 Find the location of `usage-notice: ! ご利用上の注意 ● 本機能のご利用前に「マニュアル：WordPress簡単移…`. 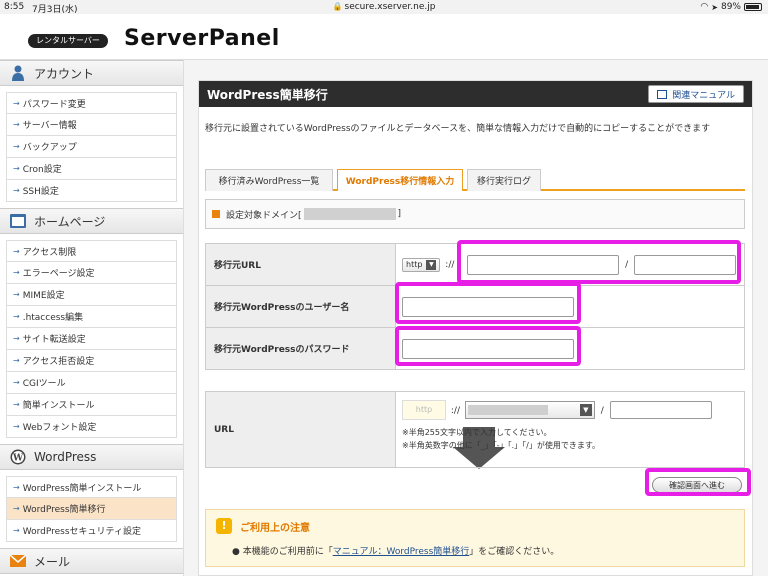

usage-notice: ! ご利用上の注意 ● 本機能のご利用前に「マニュアル：WordPress簡単移… is located at coordinates (475, 538).